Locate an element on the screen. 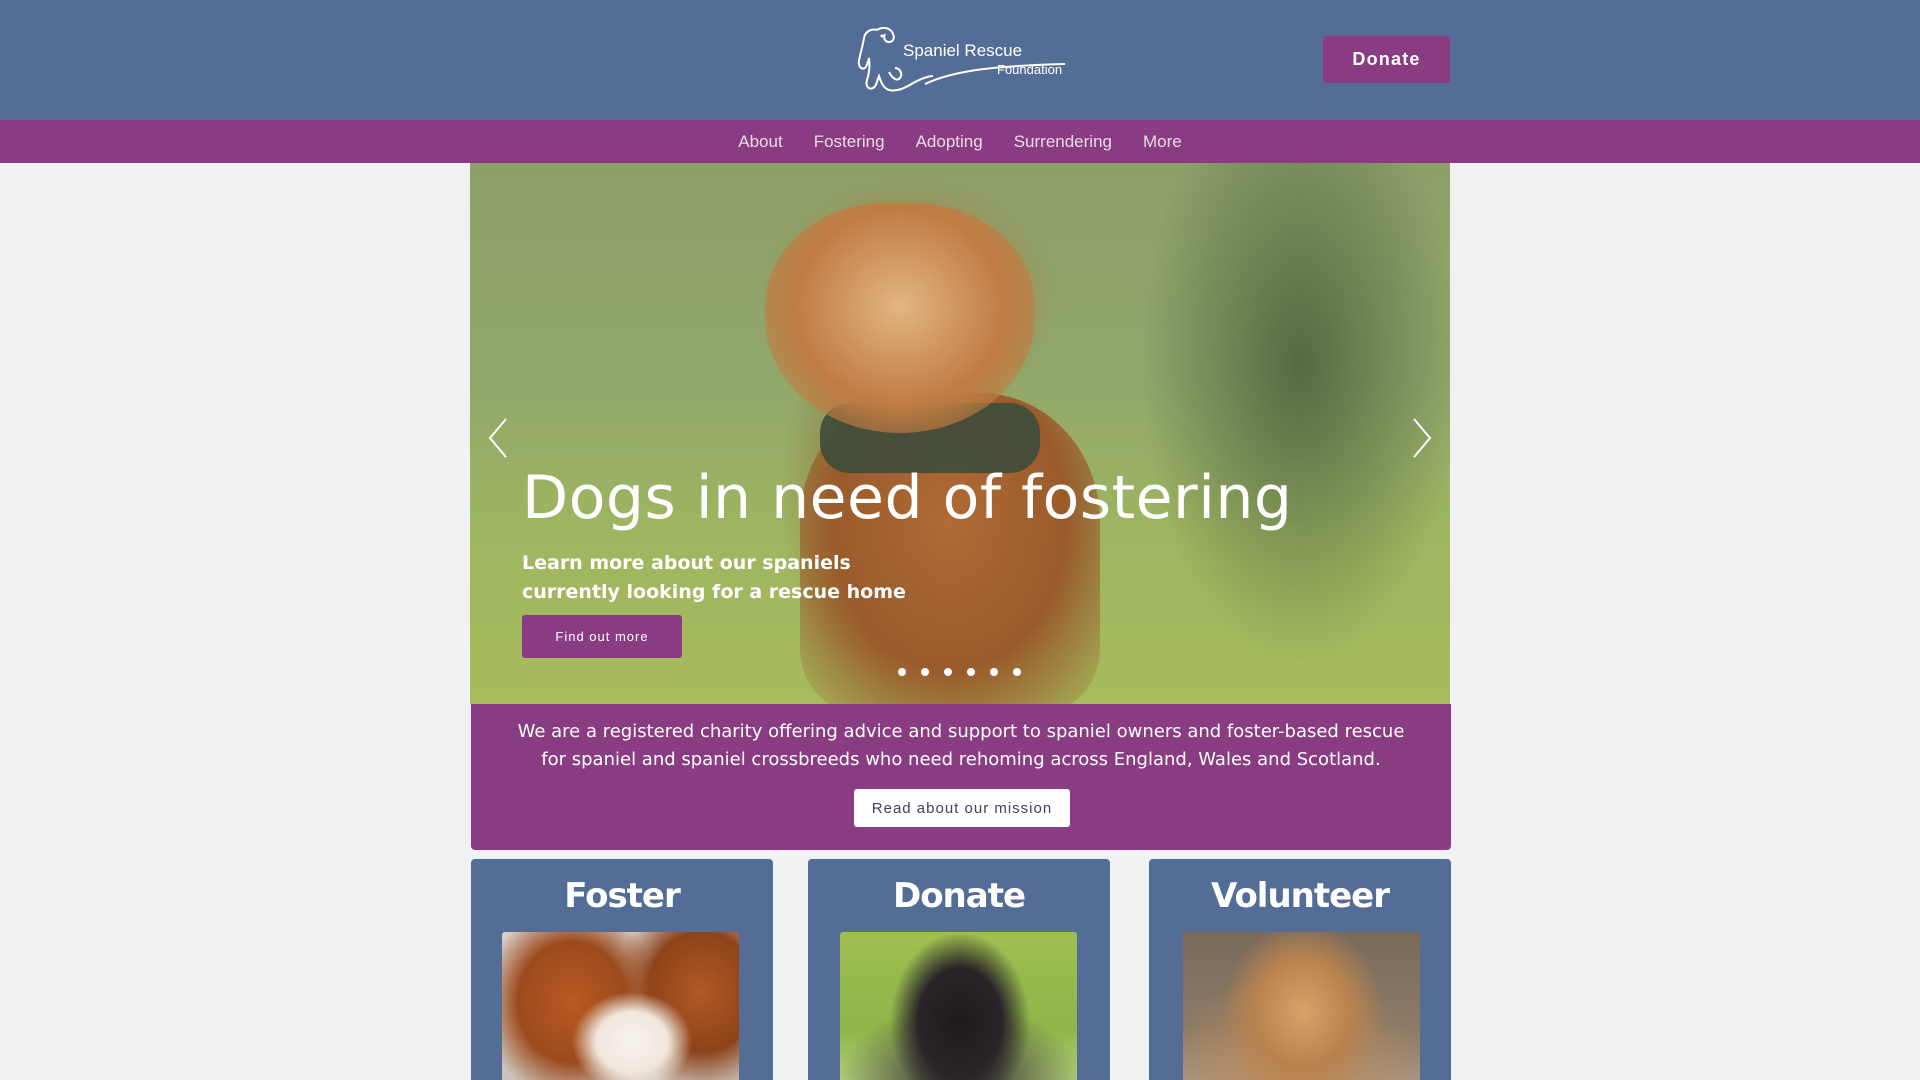 The width and height of the screenshot is (1920, 1080). nav-item-more: More is located at coordinates (1162, 142).